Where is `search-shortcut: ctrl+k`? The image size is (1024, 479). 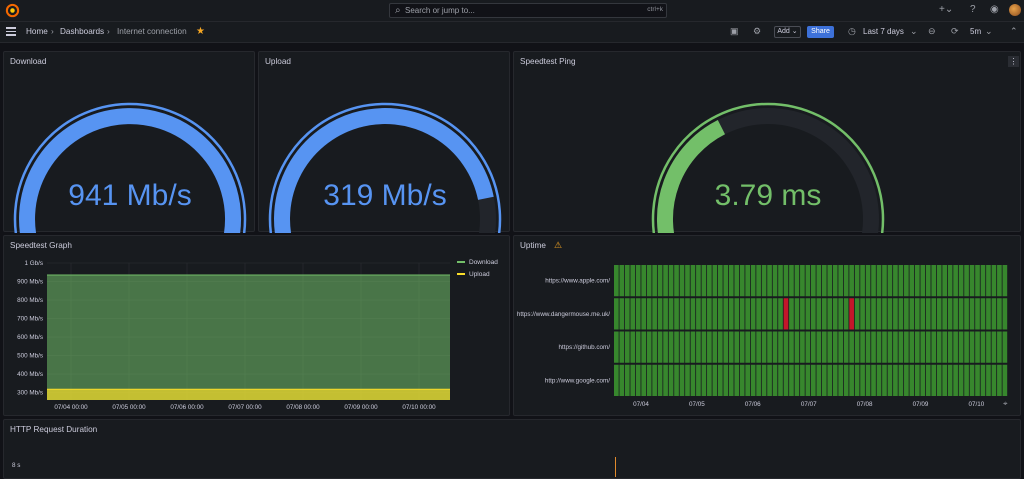
search-shortcut: ctrl+k is located at coordinates (655, 9).